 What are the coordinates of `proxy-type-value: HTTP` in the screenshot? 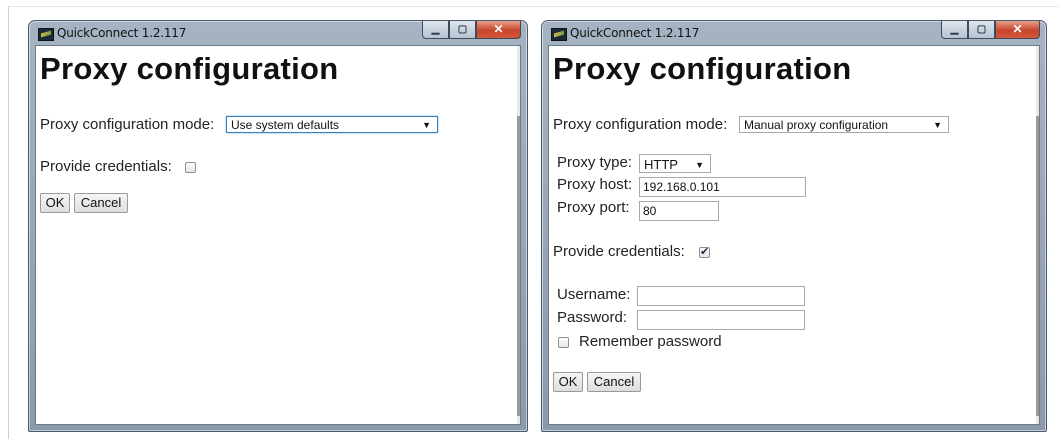 It's located at (661, 164).